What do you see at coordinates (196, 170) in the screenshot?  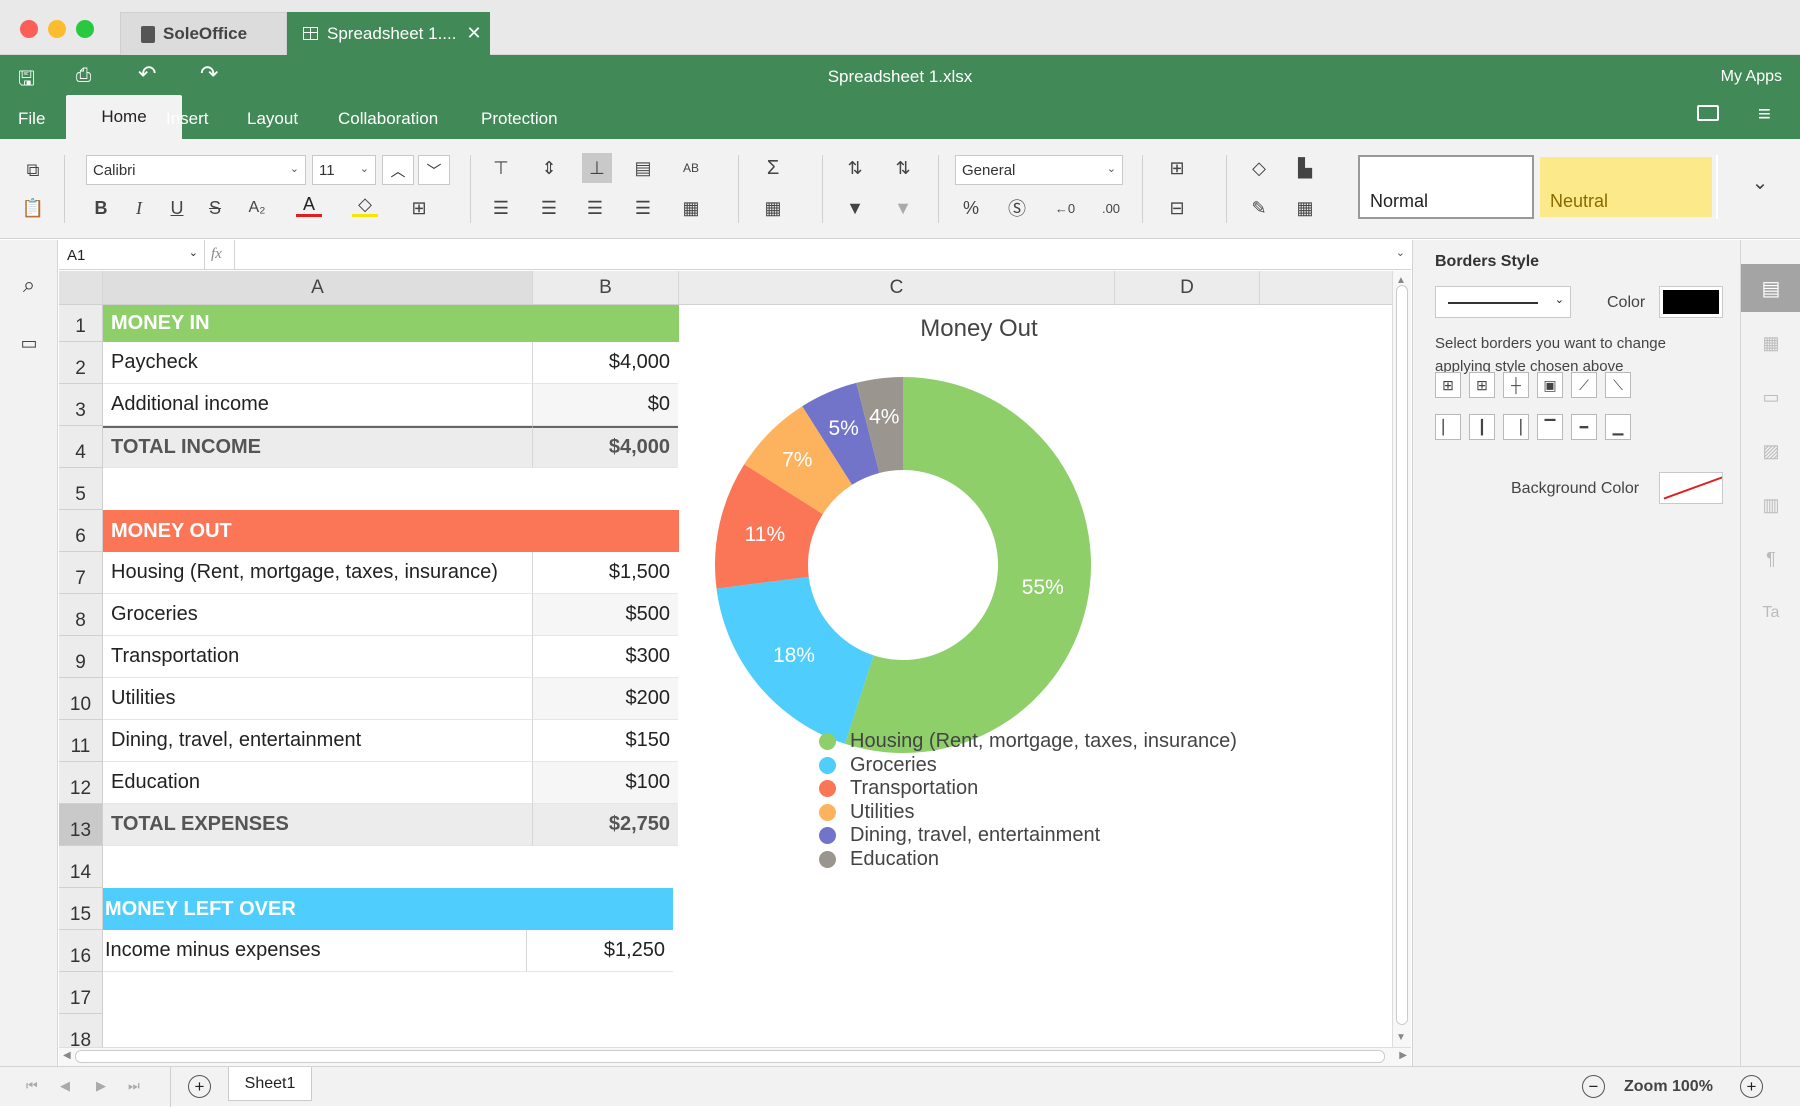 I see `font-family-select: Calibri ⌄` at bounding box center [196, 170].